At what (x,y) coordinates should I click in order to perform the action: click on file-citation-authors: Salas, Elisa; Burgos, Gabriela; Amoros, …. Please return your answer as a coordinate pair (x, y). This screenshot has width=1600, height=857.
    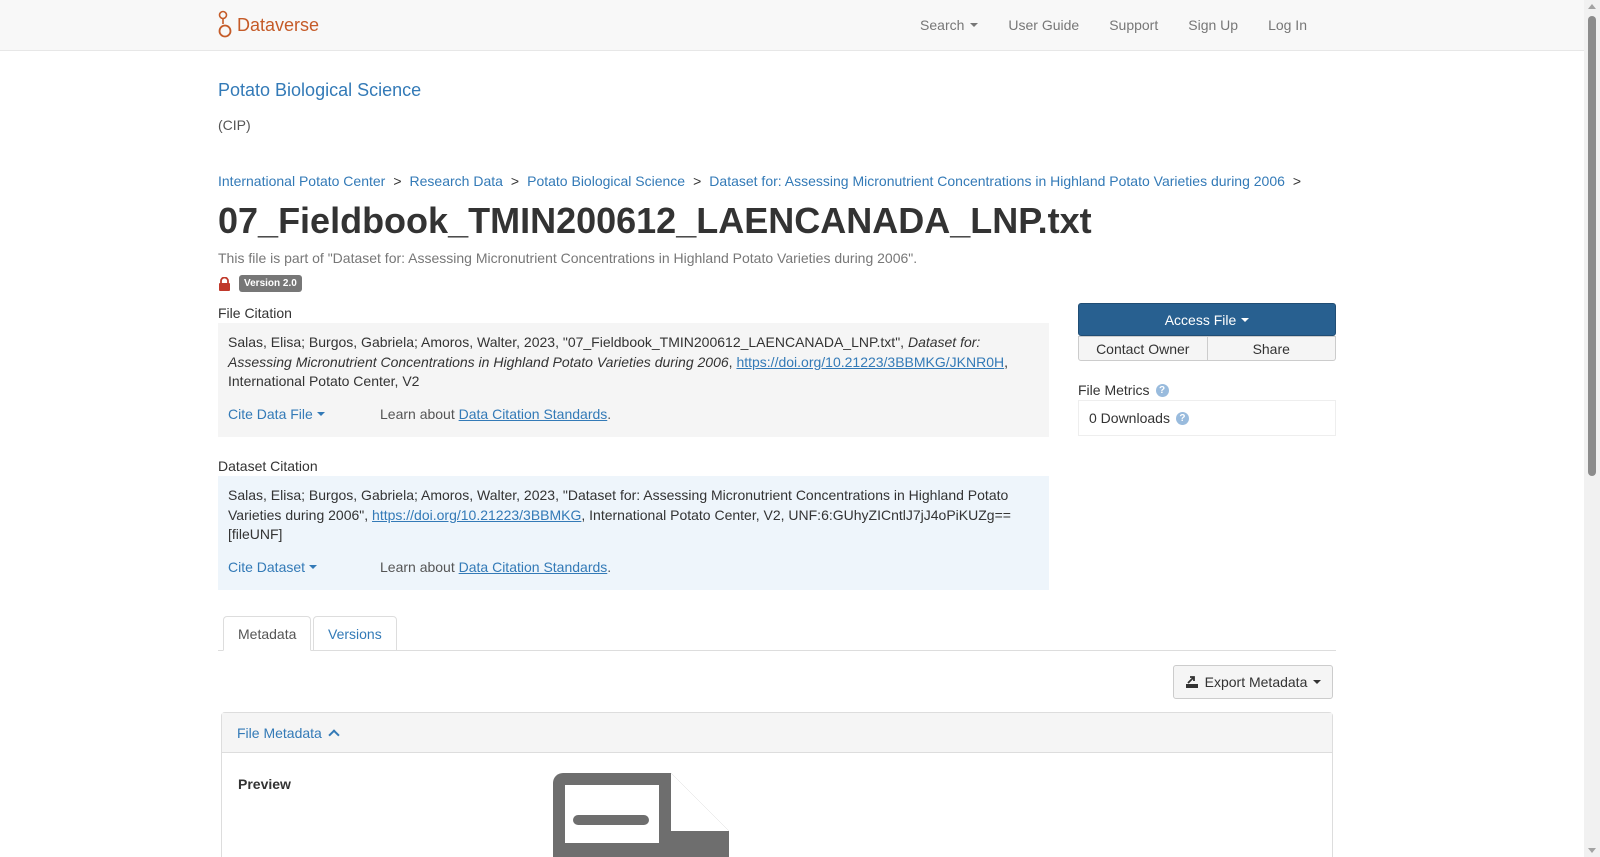
    Looking at the image, I should click on (568, 342).